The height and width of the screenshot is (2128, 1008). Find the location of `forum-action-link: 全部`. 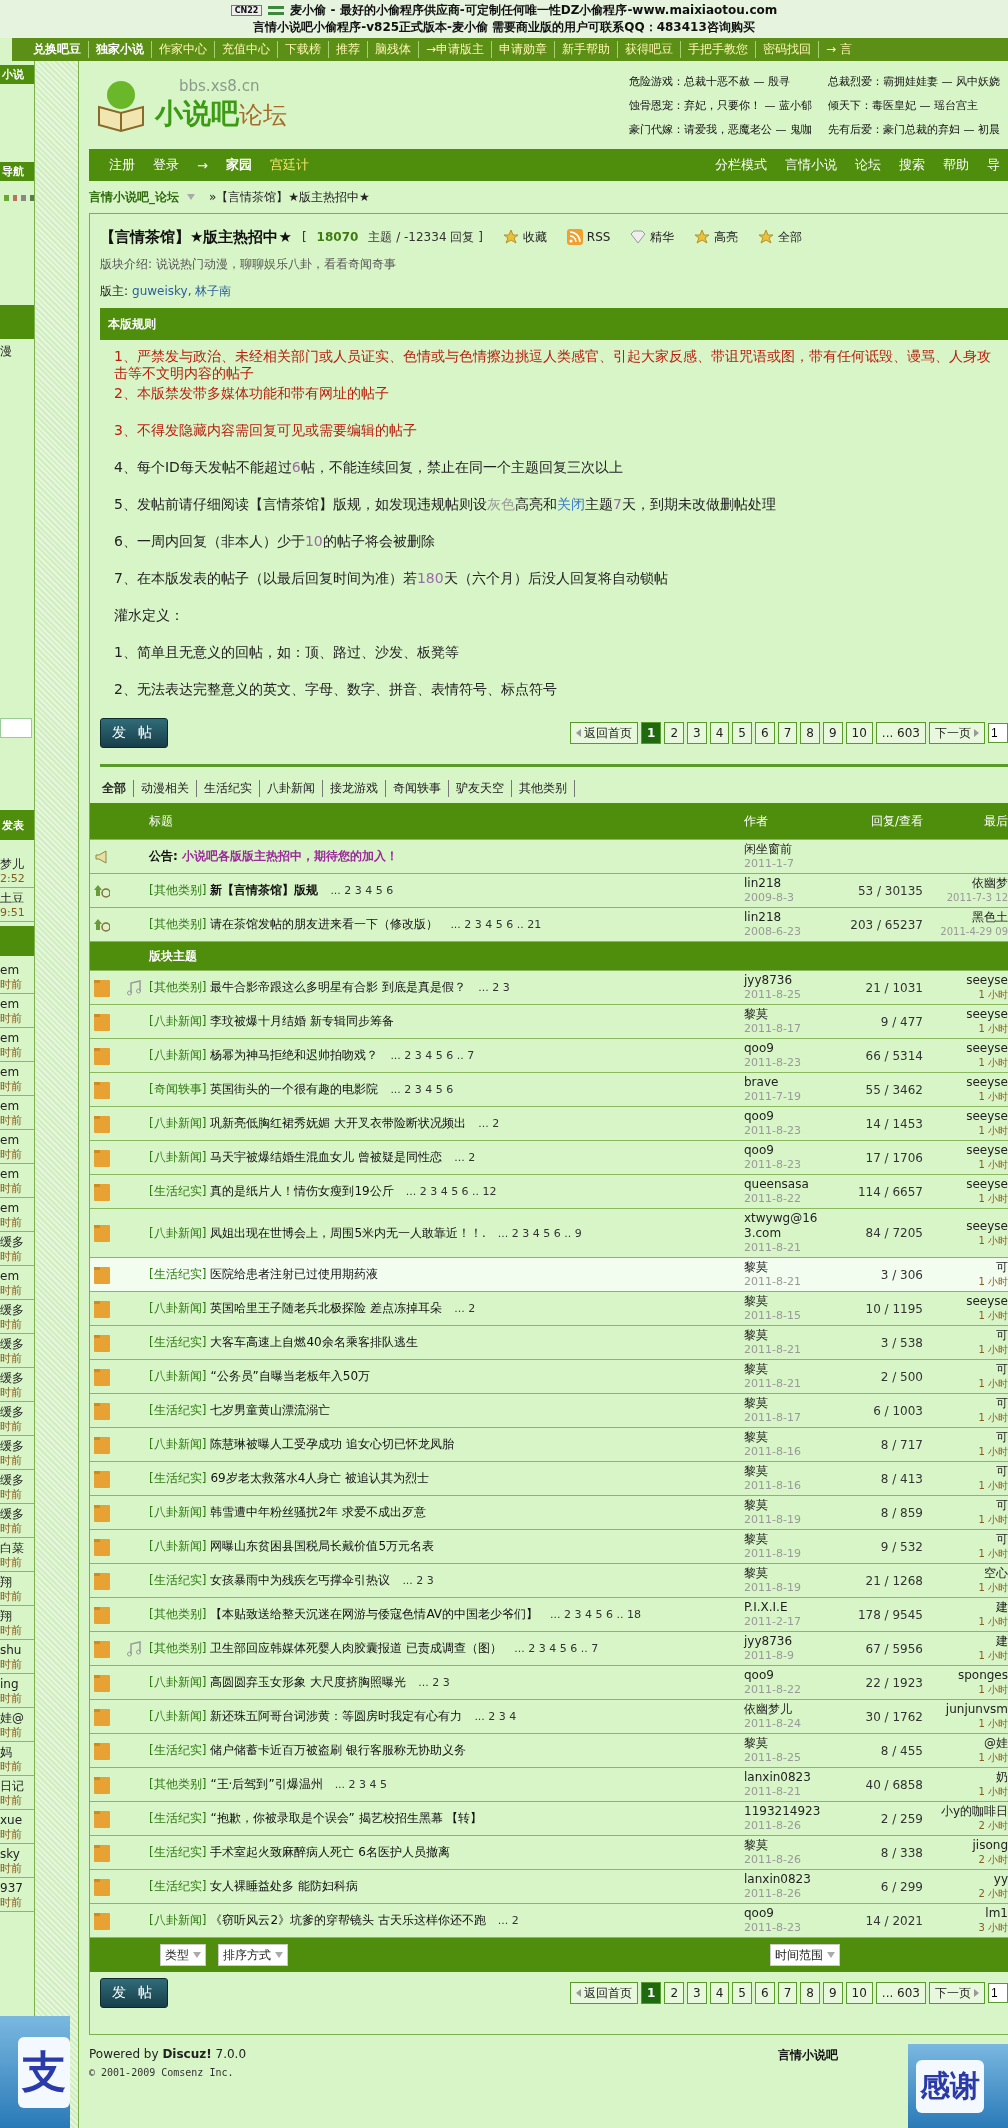

forum-action-link: 全部 is located at coordinates (780, 237).